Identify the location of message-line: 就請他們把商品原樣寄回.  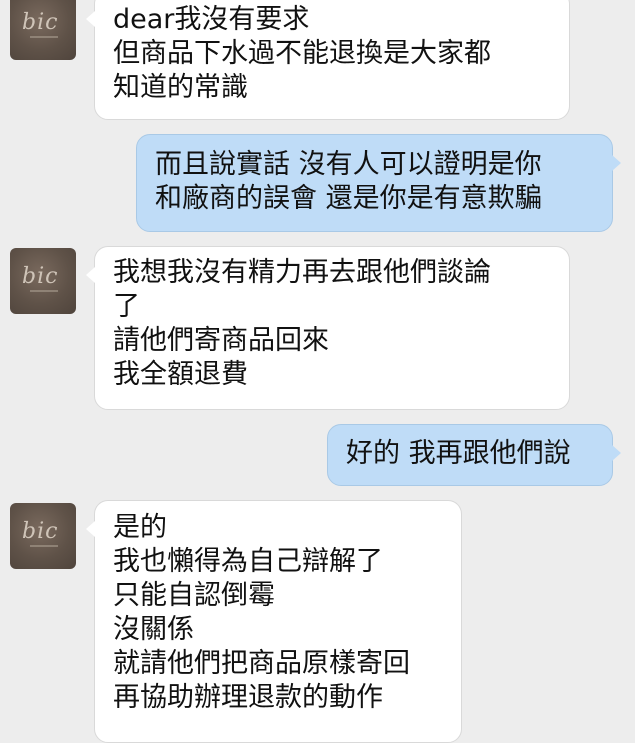
(261, 663).